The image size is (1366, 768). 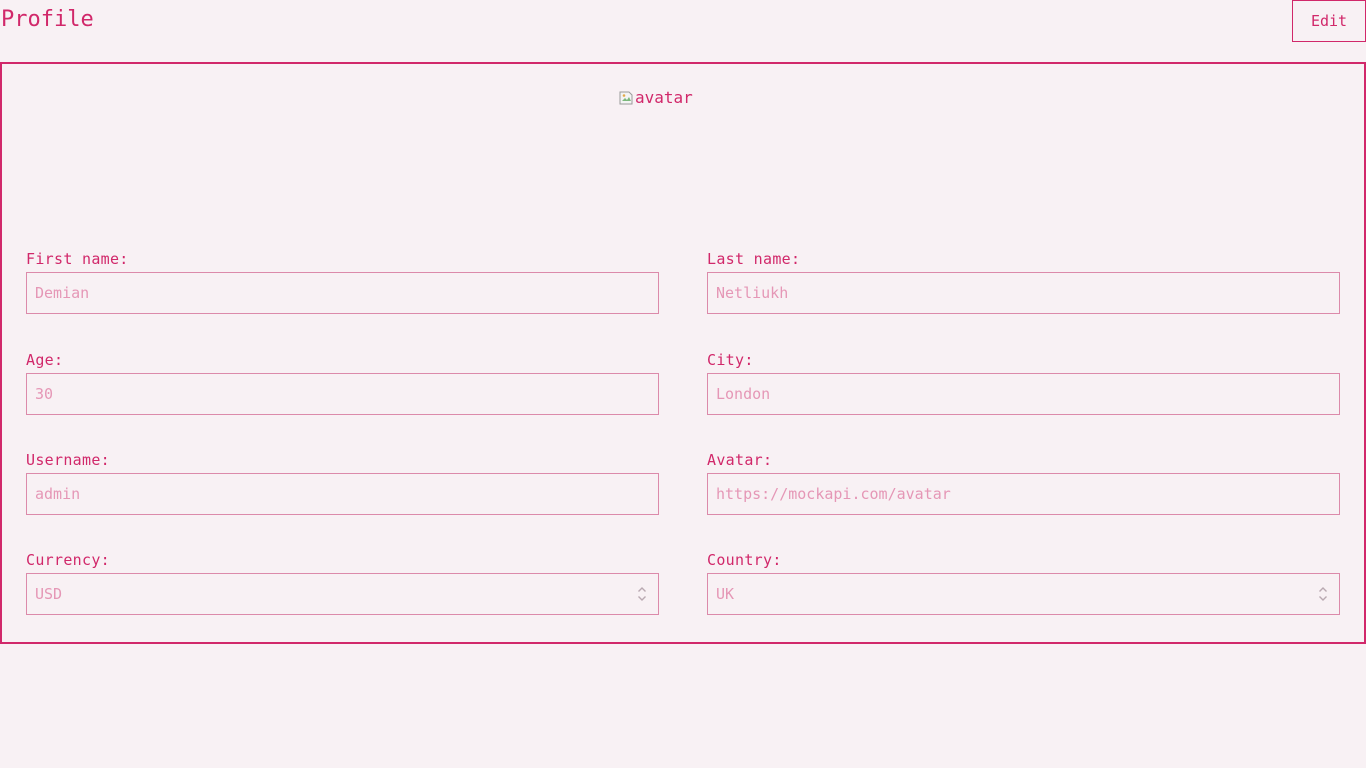 I want to click on age-field, so click(x=342, y=394).